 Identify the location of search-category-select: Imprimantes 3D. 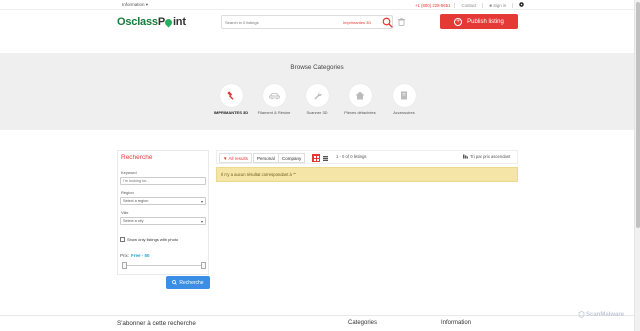
(357, 22).